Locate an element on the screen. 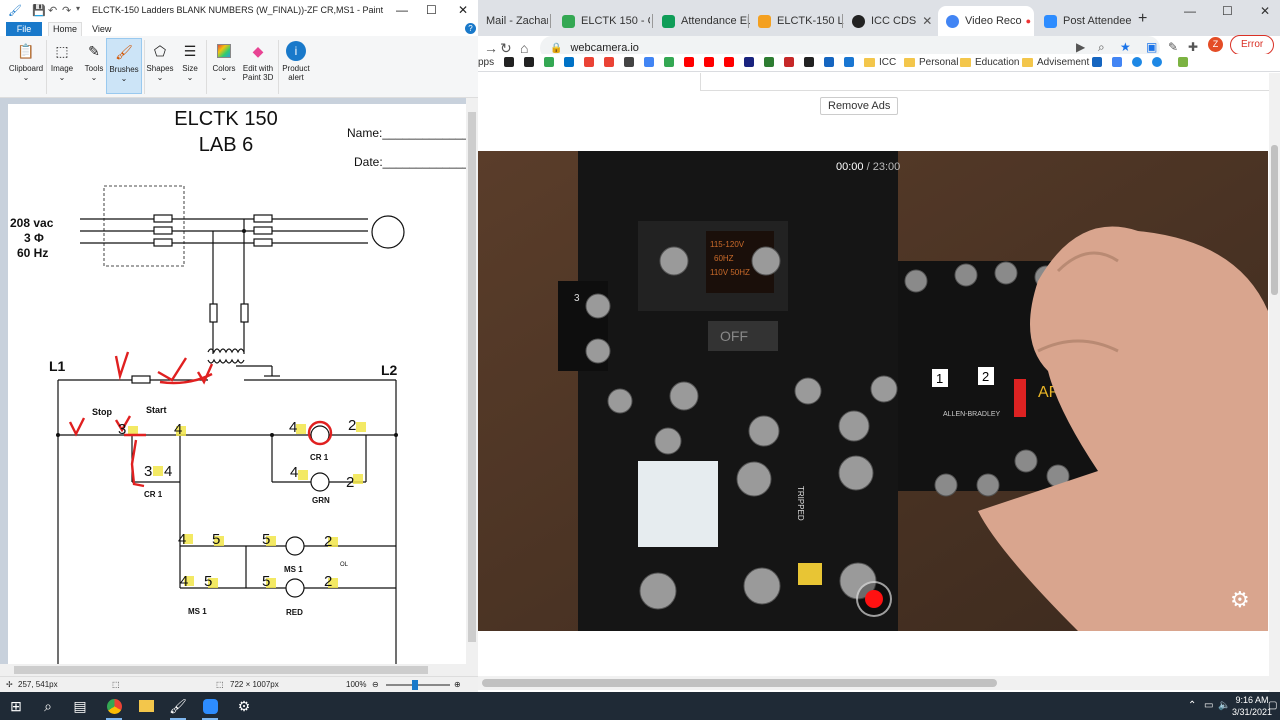 This screenshot has height=720, width=1280. zoom-slider-knob is located at coordinates (415, 685).